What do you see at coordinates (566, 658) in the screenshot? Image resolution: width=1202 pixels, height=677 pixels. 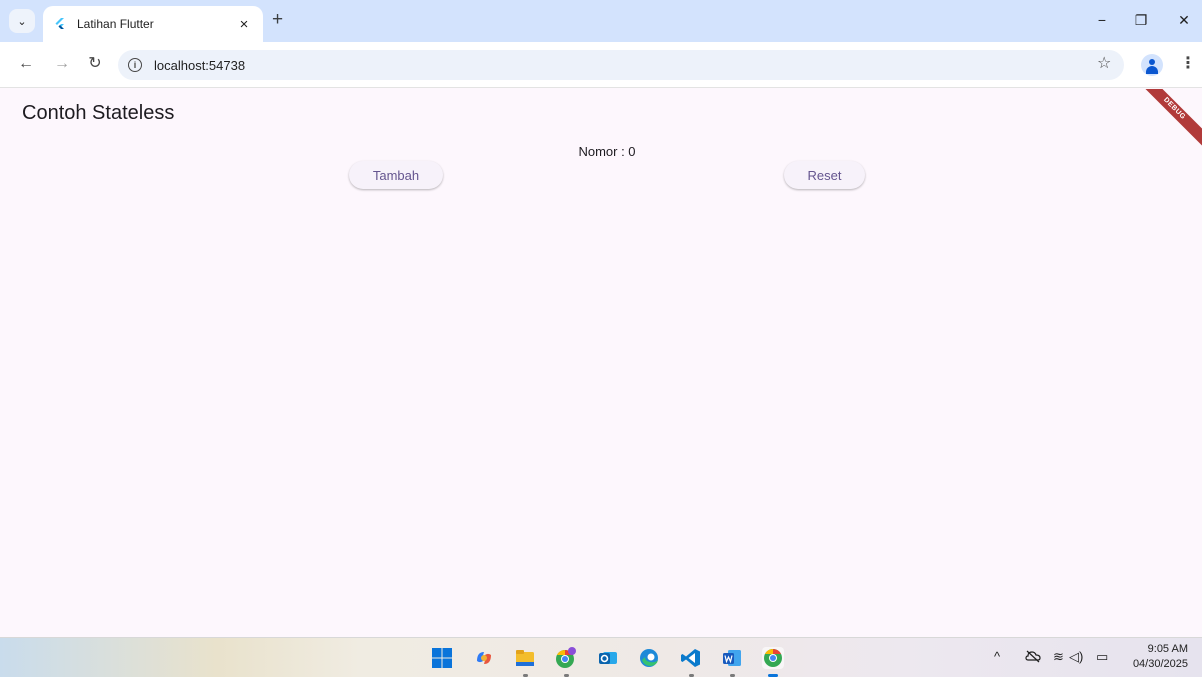 I see `chrome-badge-icon` at bounding box center [566, 658].